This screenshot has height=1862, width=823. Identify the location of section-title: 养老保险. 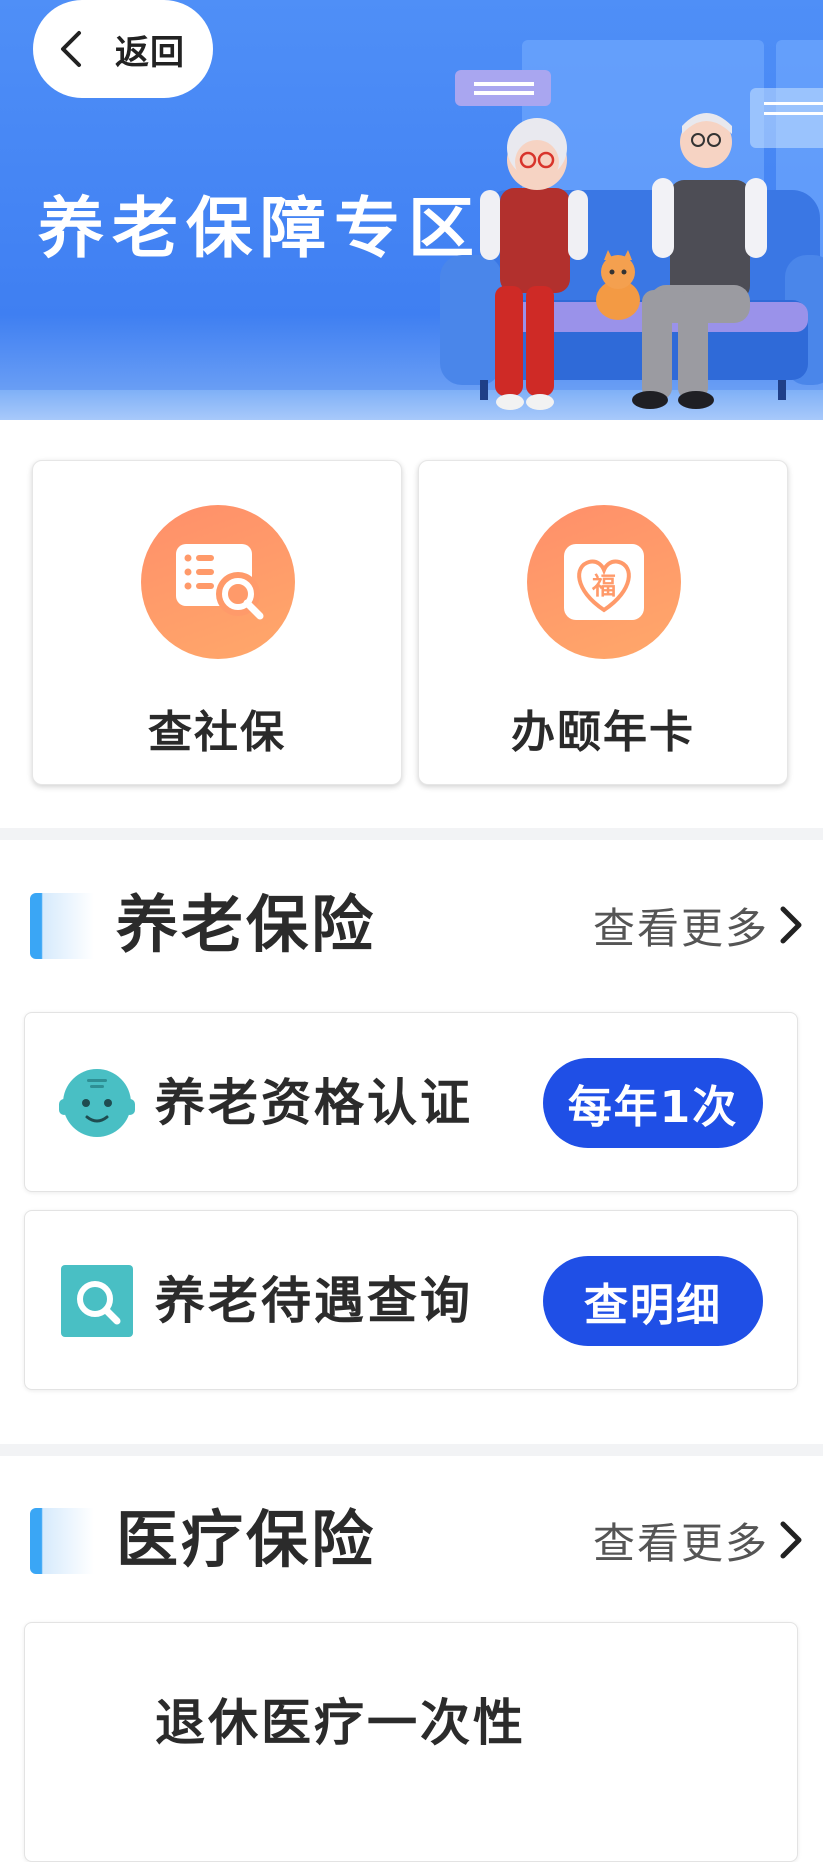
(246, 924).